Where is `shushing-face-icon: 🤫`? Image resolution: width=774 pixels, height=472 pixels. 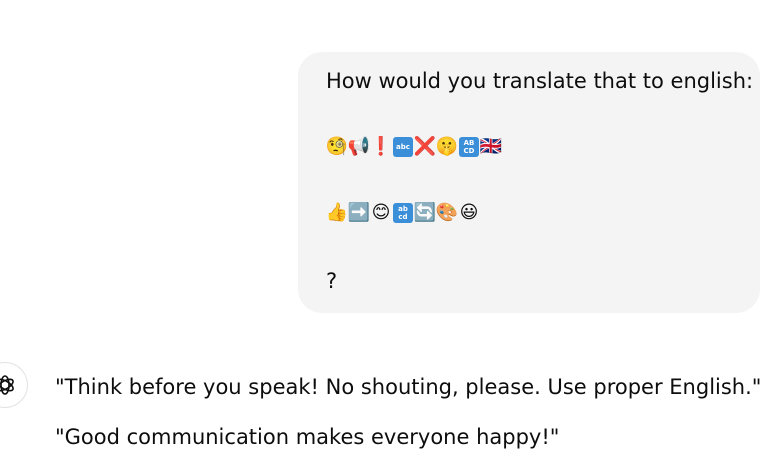
shushing-face-icon: 🤫 is located at coordinates (447, 146).